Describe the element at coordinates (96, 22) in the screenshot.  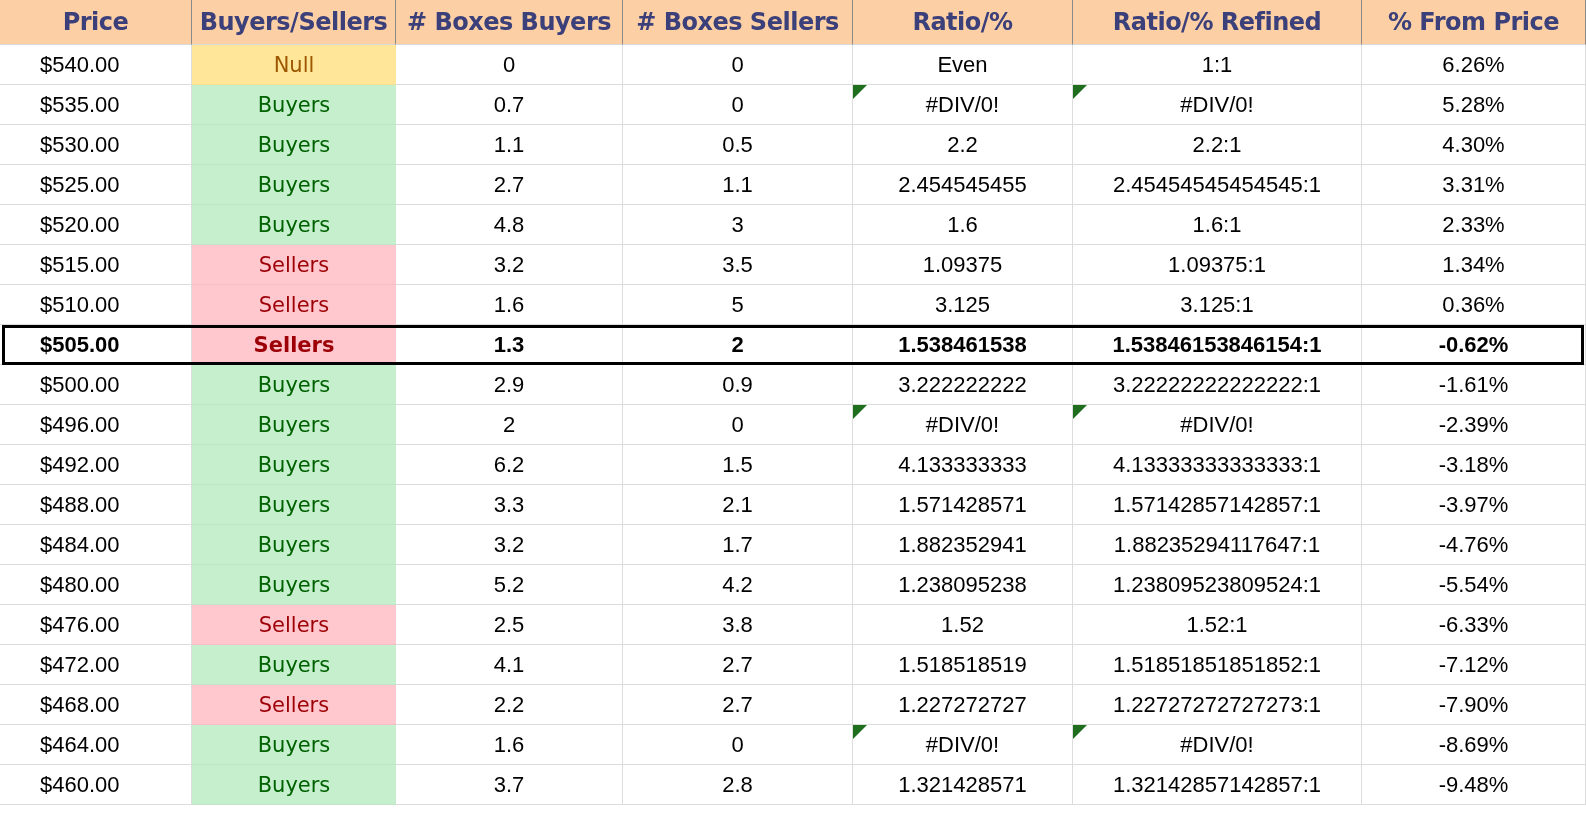
I see `column-header: Price` at that location.